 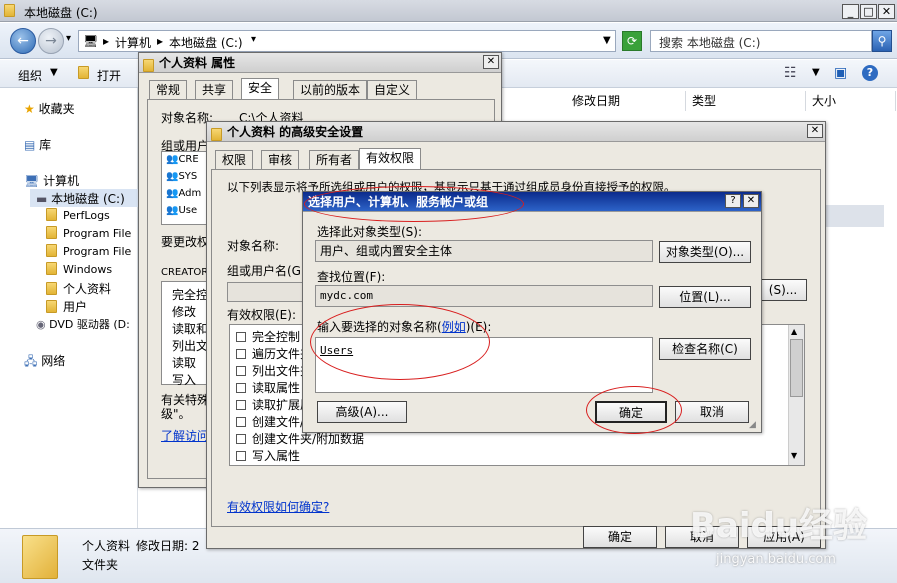 I want to click on view-chevron-icon: ▼, so click(x=816, y=72).